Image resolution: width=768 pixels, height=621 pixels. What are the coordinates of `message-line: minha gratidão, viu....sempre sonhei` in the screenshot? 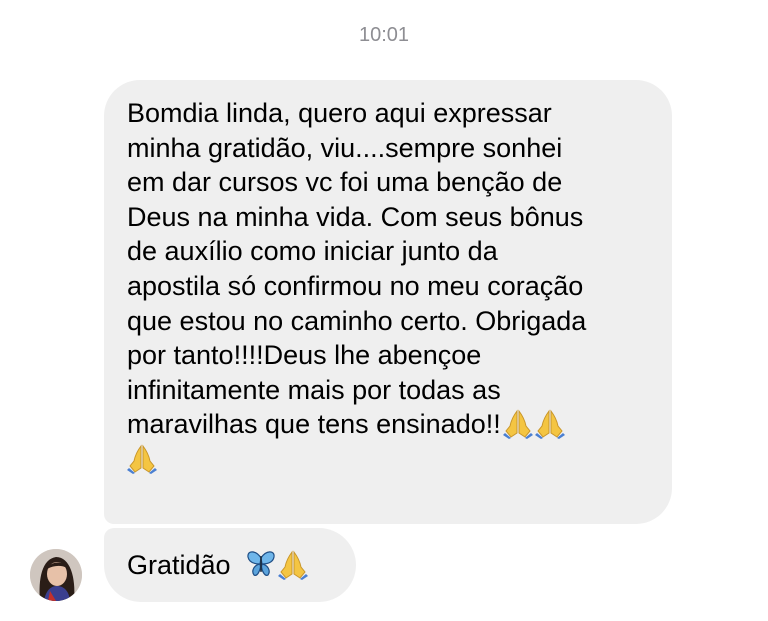 It's located at (345, 147).